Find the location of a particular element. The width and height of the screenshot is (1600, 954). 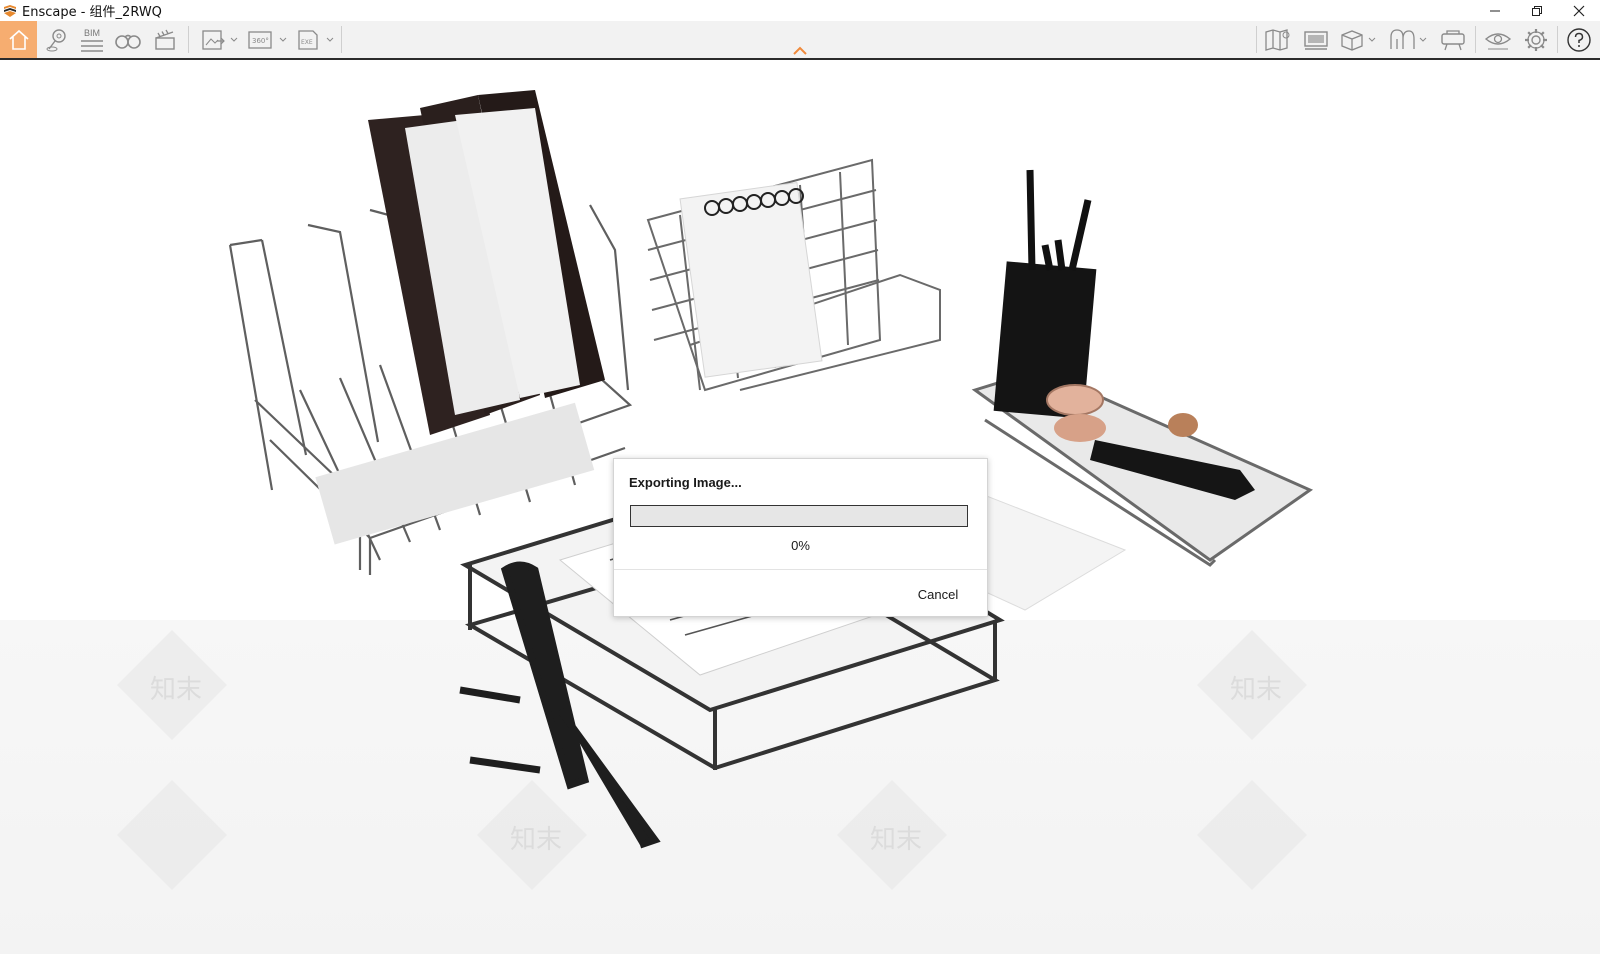

enscape-logo-icon is located at coordinates (10, 10).